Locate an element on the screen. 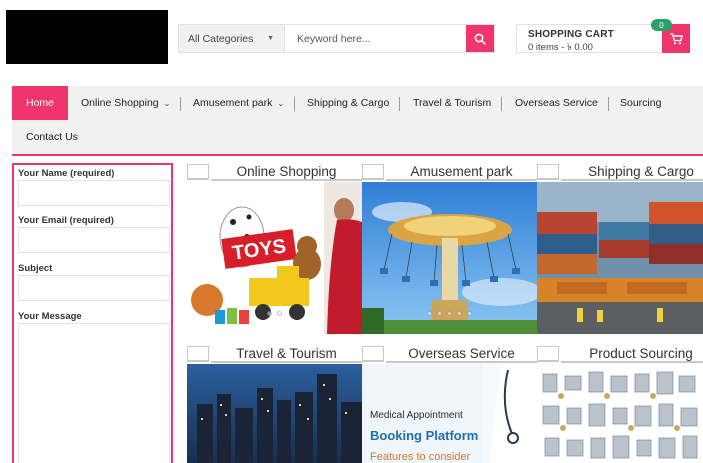  tile-travel-tourism: Travel & Tourism is located at coordinates (274, 403).